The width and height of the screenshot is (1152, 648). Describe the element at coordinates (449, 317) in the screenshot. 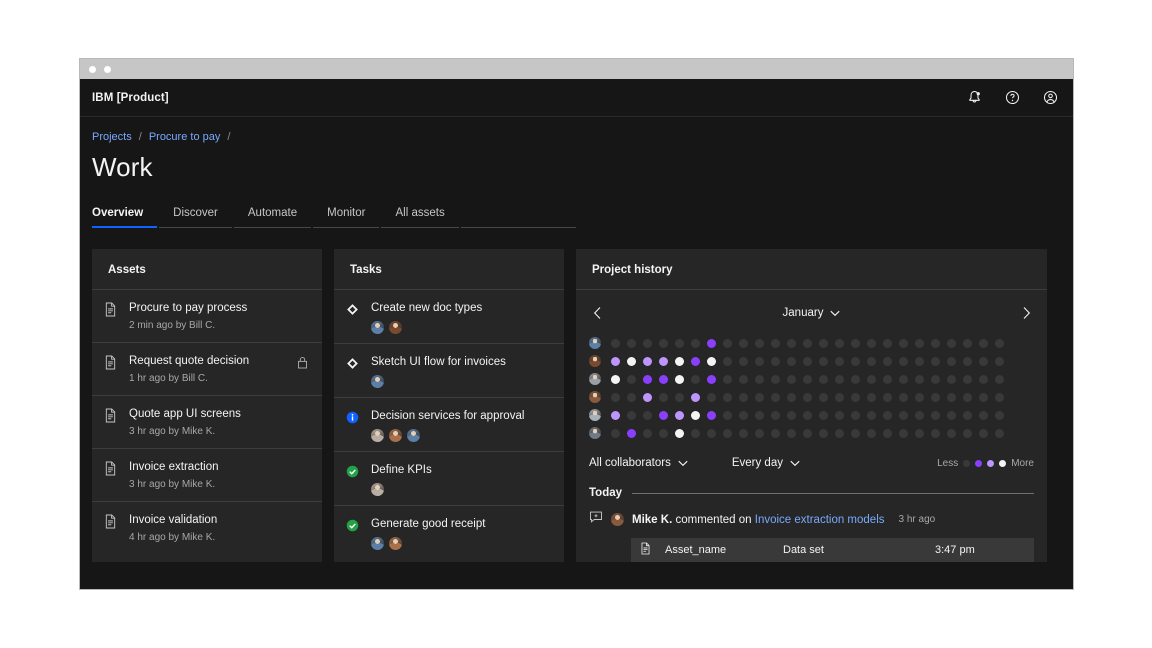

I see `task-row: Create new doc types` at that location.